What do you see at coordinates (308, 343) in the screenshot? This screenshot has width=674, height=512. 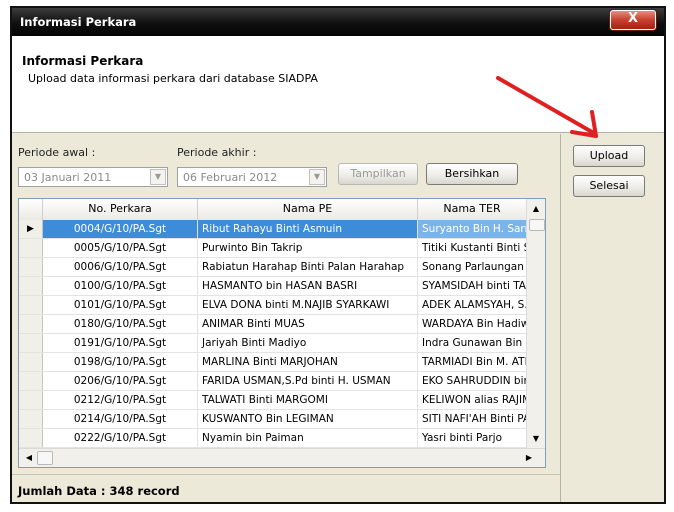 I see `cell-nama-pe: Jariyah Binti Madiyo` at bounding box center [308, 343].